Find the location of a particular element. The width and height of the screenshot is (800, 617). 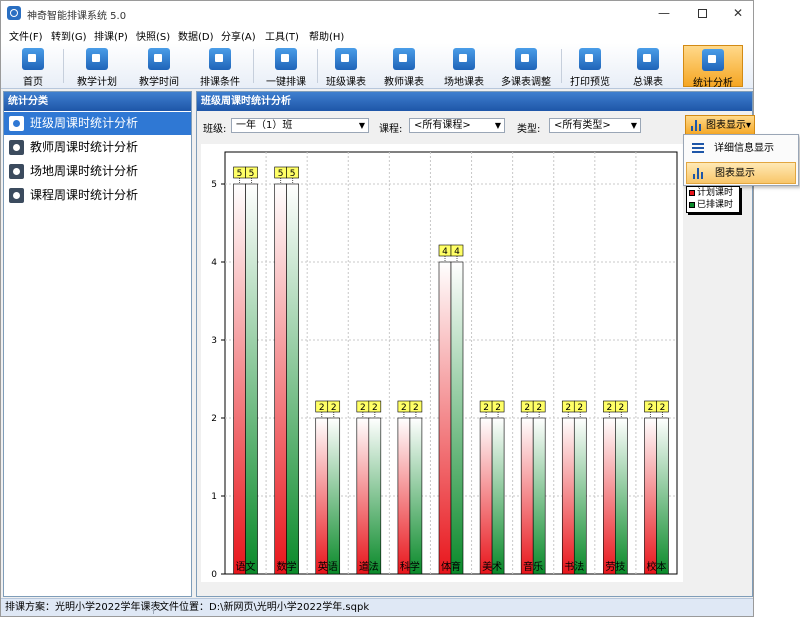

status-file-path: 文件位置：D:\新网页\光明小学2022学年.sqpk is located at coordinates (264, 607).